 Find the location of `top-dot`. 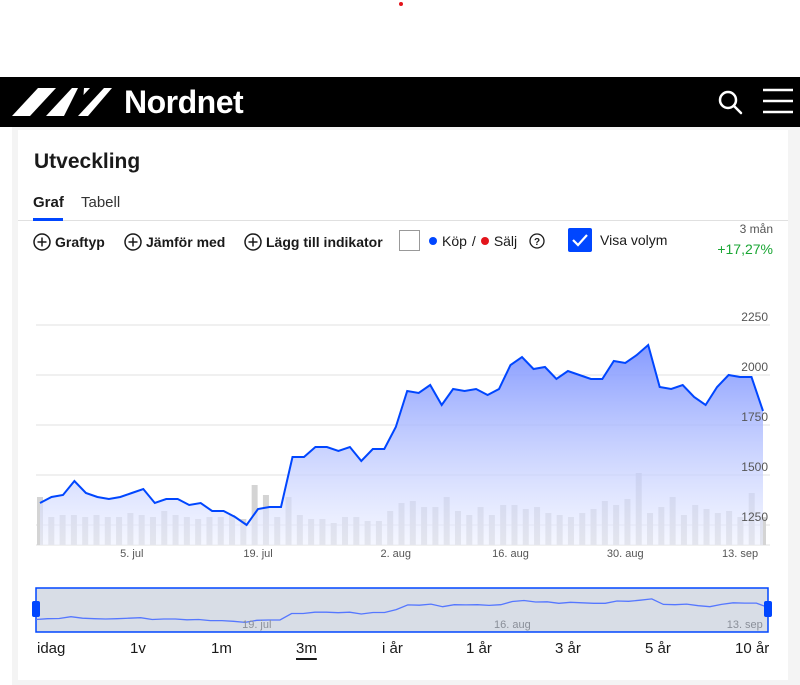

top-dot is located at coordinates (401, 4).